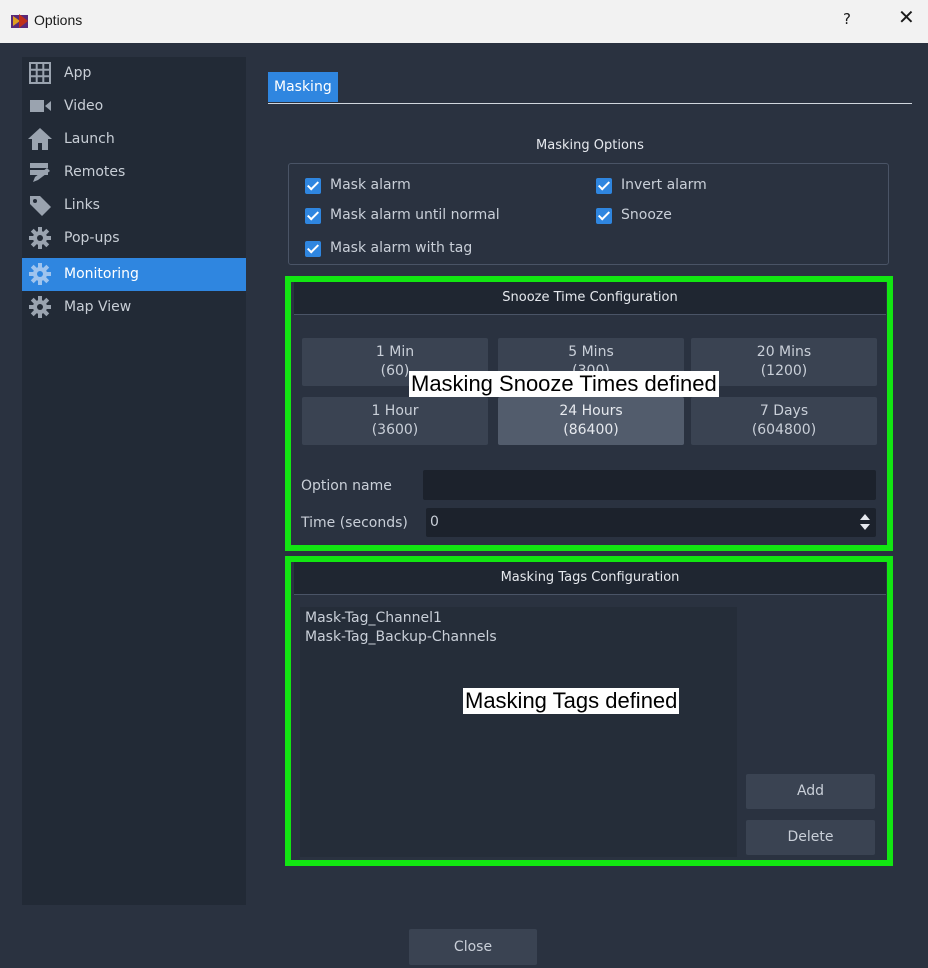  What do you see at coordinates (78, 73) in the screenshot?
I see `sidebar-item-label: App` at bounding box center [78, 73].